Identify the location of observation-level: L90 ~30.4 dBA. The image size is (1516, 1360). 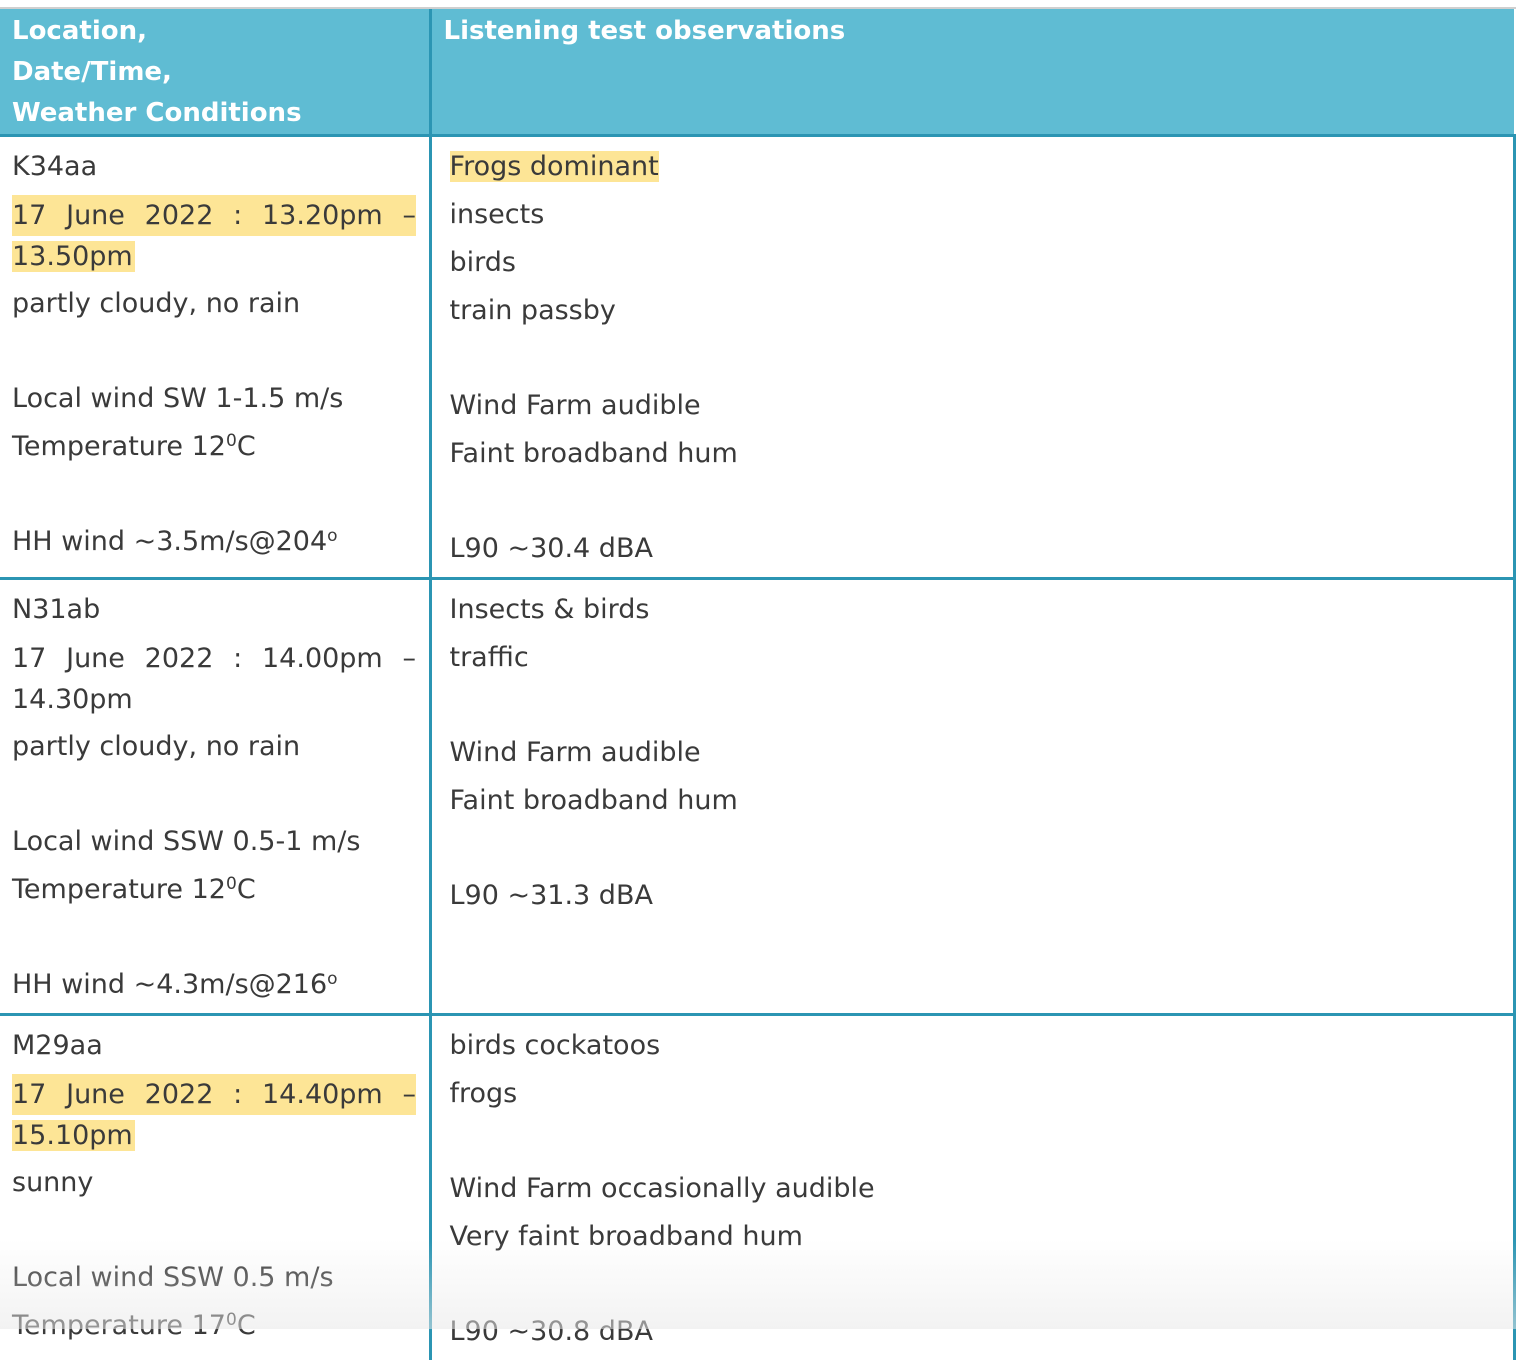
(975, 553).